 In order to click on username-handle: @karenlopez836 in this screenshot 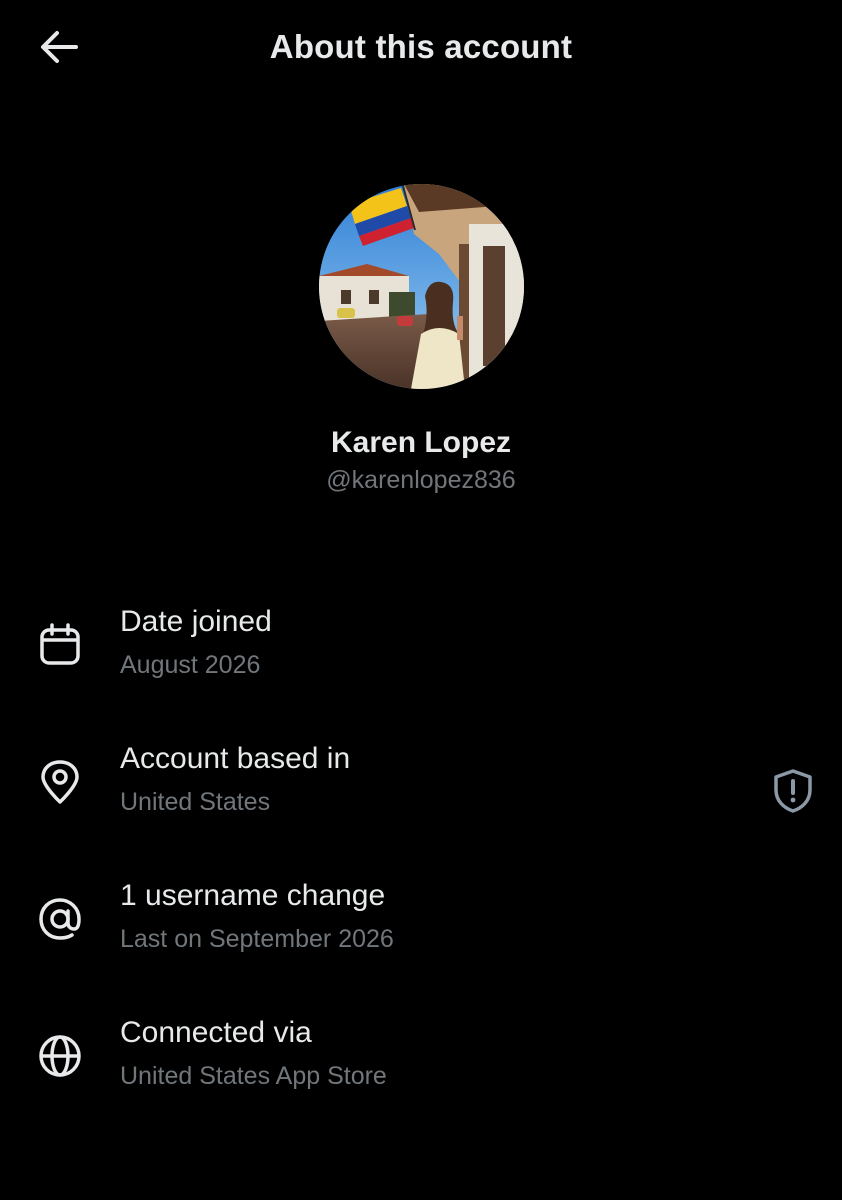, I will do `click(421, 480)`.